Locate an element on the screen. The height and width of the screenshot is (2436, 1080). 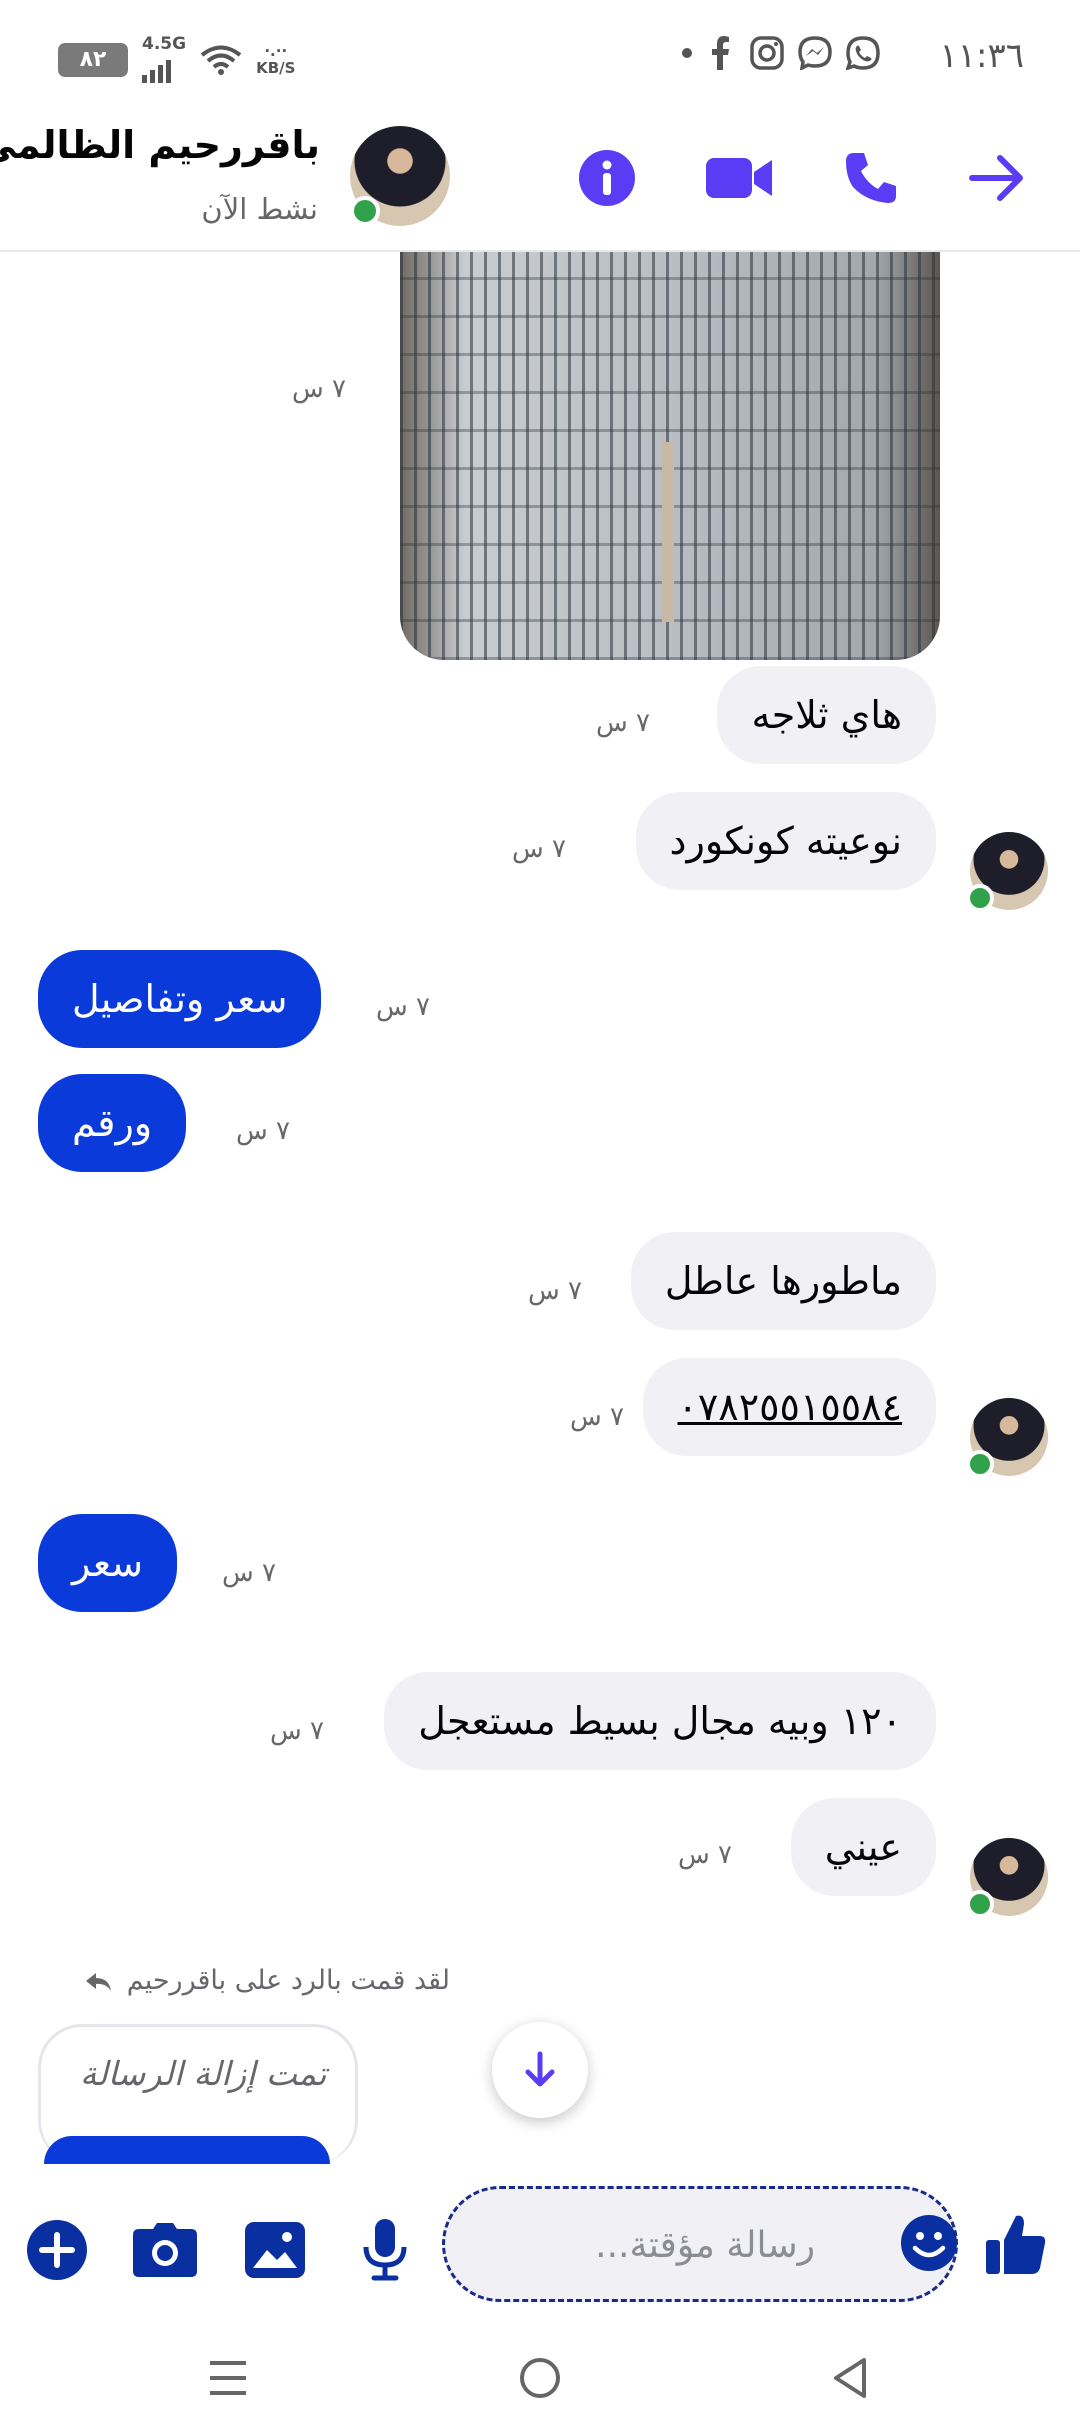
more-actions-button is located at coordinates (57, 2250).